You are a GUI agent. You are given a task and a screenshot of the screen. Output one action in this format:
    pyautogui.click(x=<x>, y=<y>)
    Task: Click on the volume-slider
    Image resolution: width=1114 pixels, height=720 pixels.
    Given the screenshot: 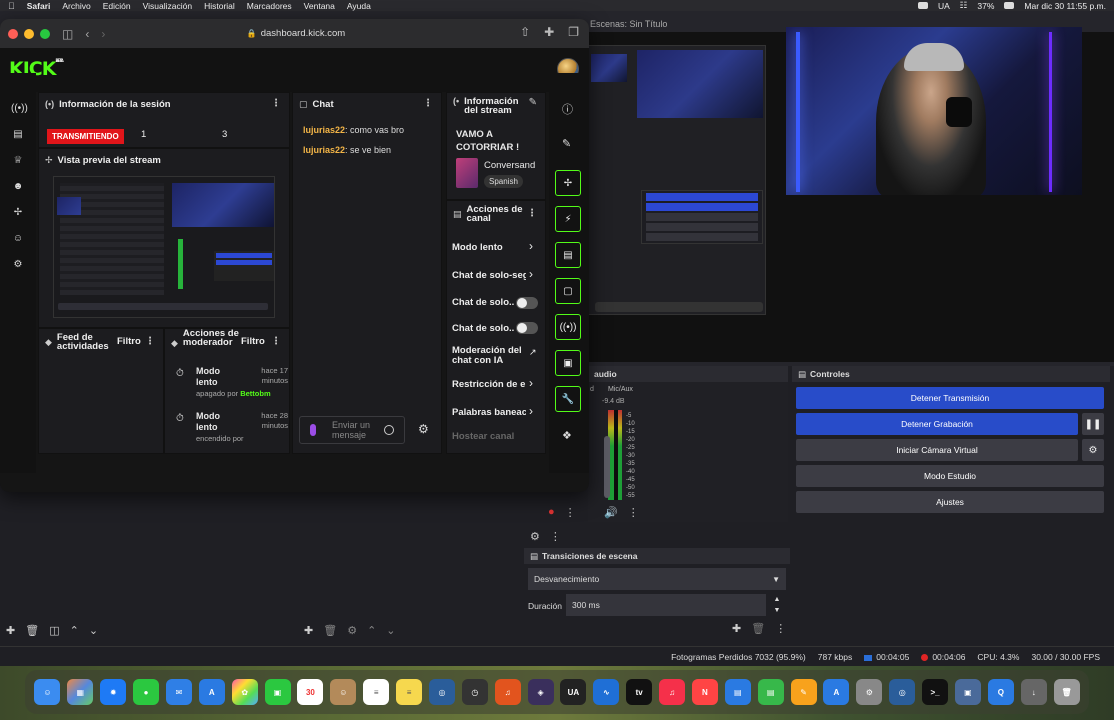 What is the action you would take?
    pyautogui.click(x=607, y=467)
    